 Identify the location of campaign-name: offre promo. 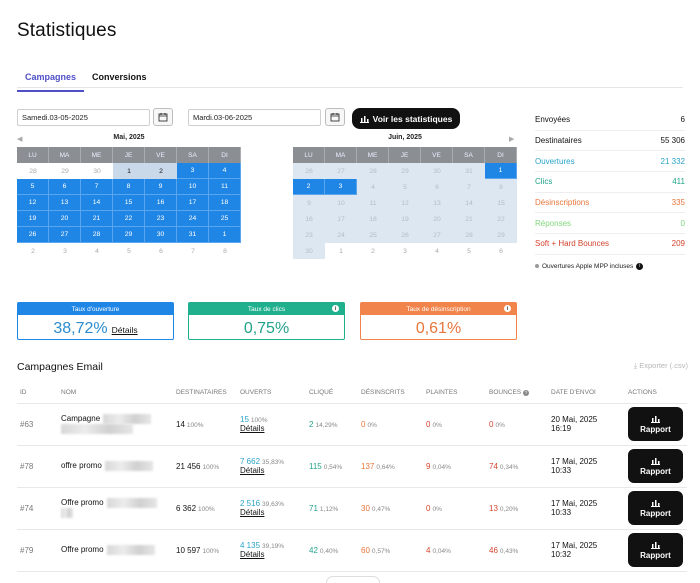
(81, 465).